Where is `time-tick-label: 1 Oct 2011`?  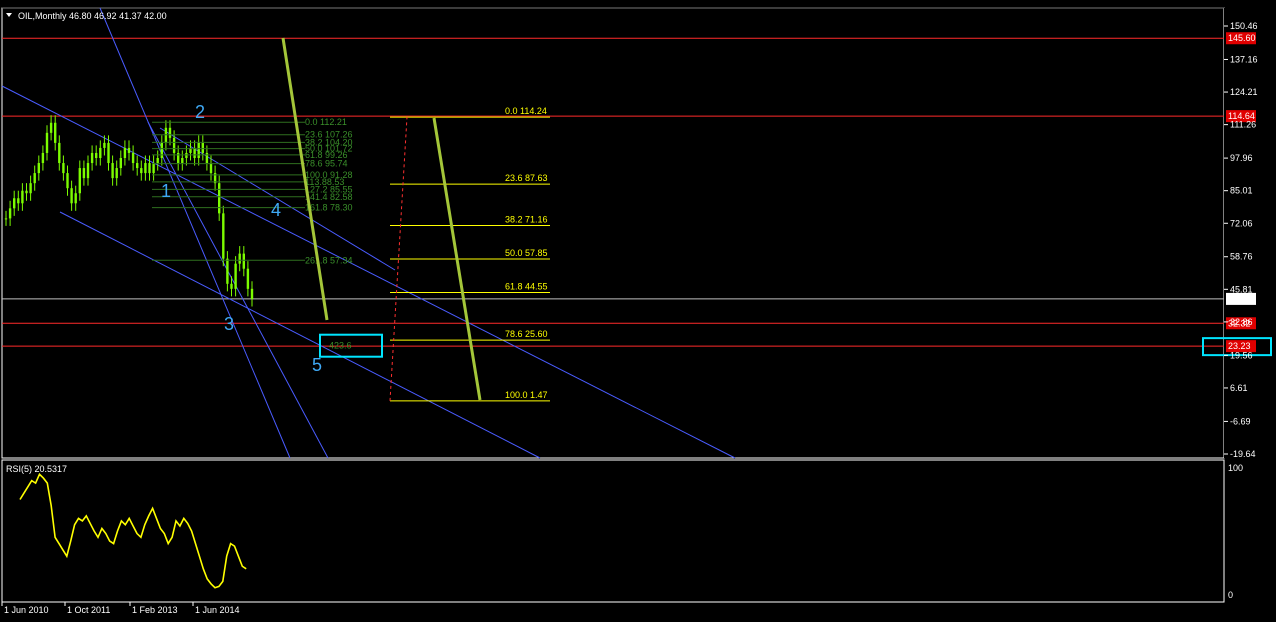
time-tick-label: 1 Oct 2011 is located at coordinates (88, 610).